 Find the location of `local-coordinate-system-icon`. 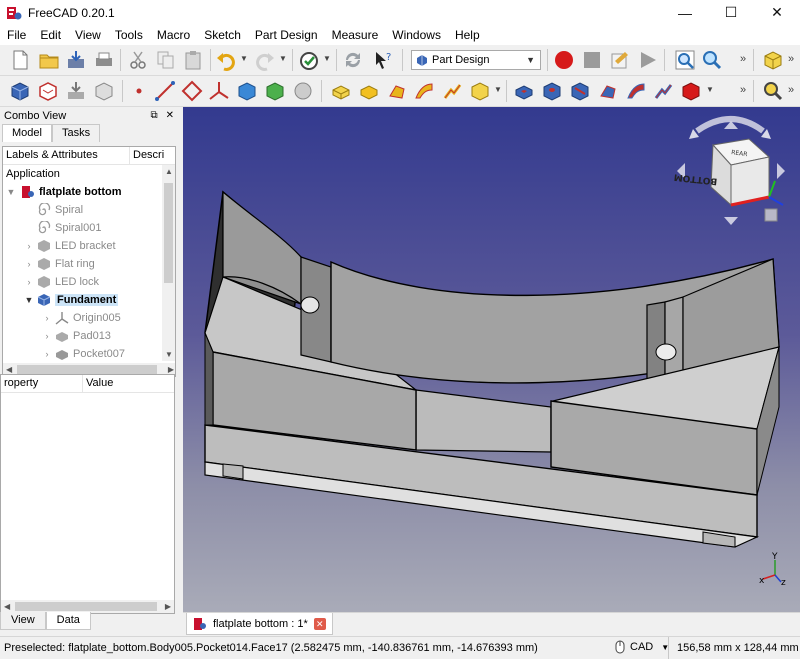

local-coordinate-system-icon is located at coordinates (219, 91).